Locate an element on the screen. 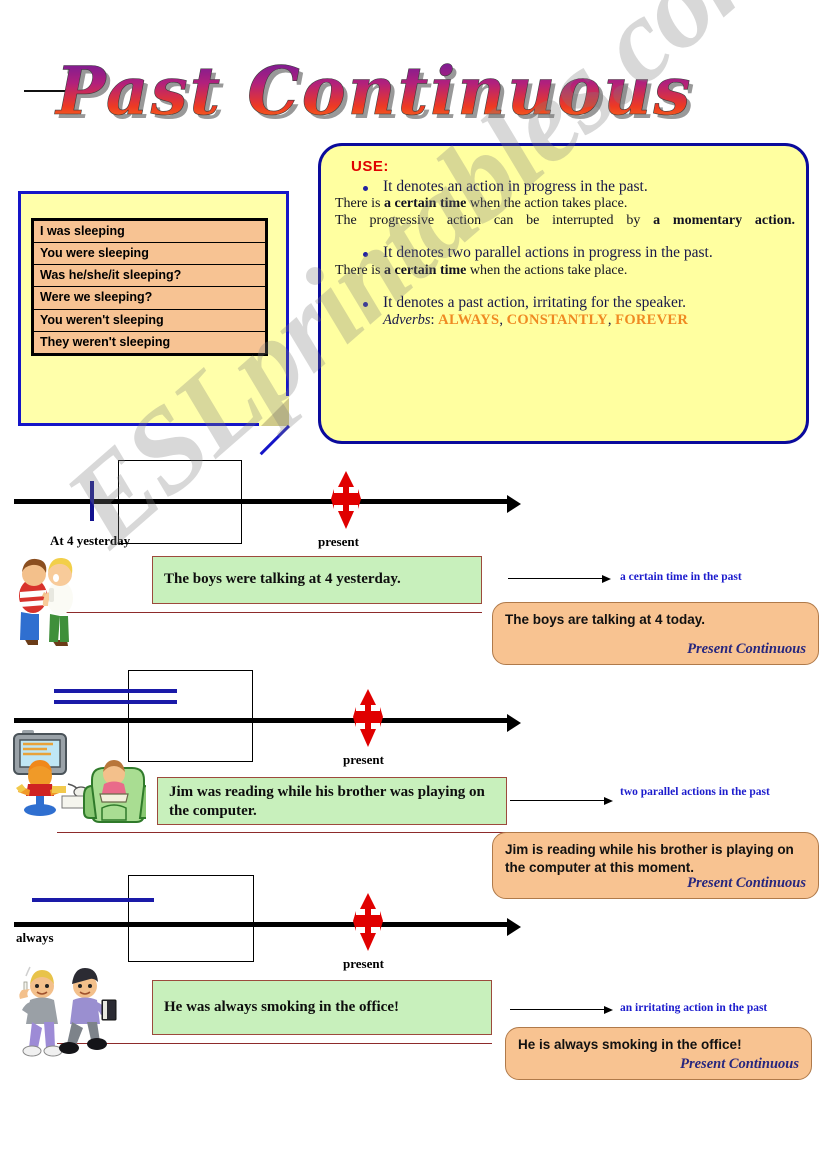  page-title: Past Continuous Past Continuous is located at coordinates (410, 94).